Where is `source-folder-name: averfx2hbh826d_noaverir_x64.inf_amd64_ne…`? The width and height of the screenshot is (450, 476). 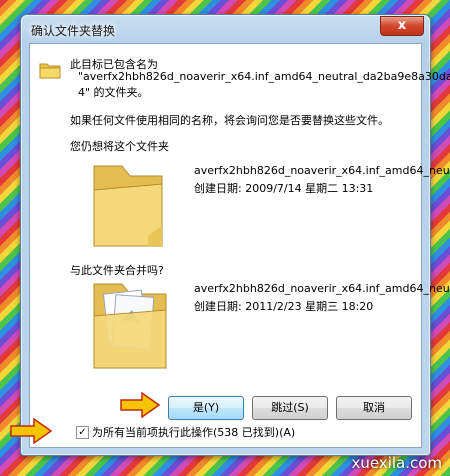
source-folder-name: averfx2hbh826d_noaverir_x64.inf_amd64_ne… is located at coordinates (322, 170).